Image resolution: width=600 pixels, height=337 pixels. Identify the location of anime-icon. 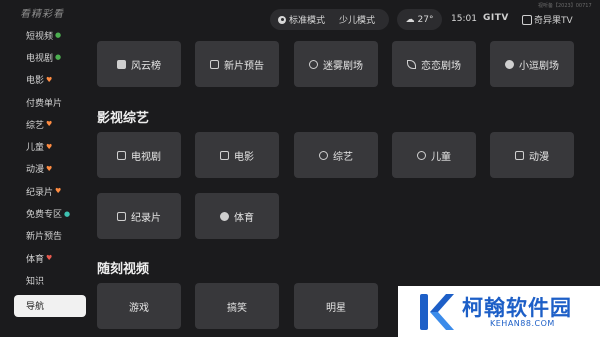
(519, 155).